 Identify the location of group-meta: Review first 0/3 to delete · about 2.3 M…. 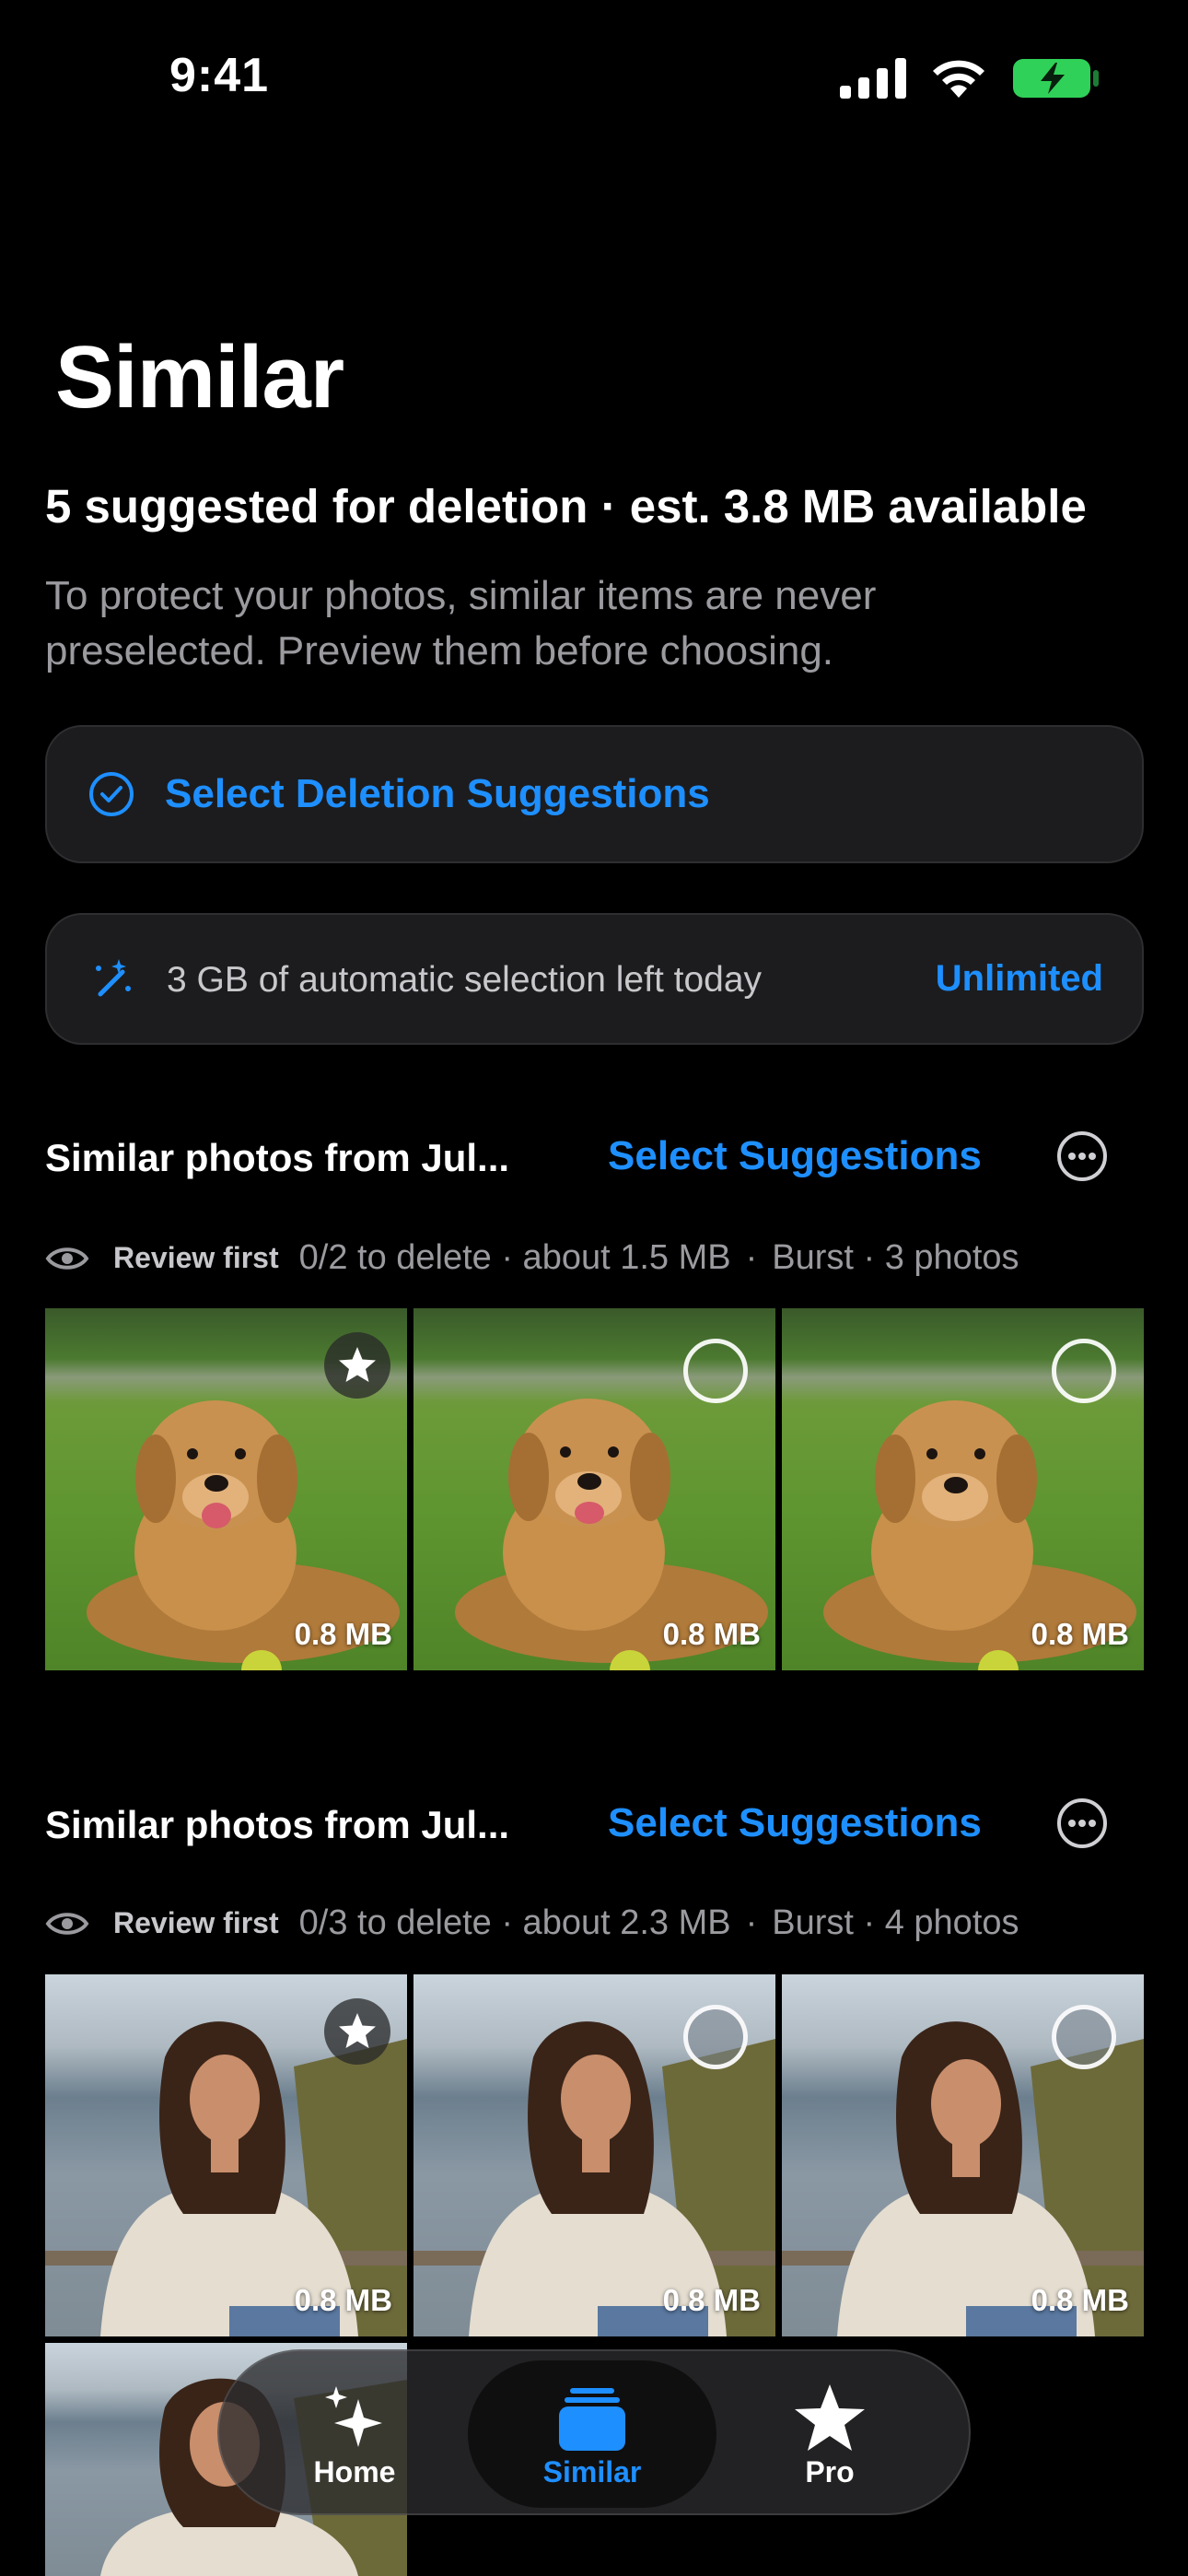
(532, 1923).